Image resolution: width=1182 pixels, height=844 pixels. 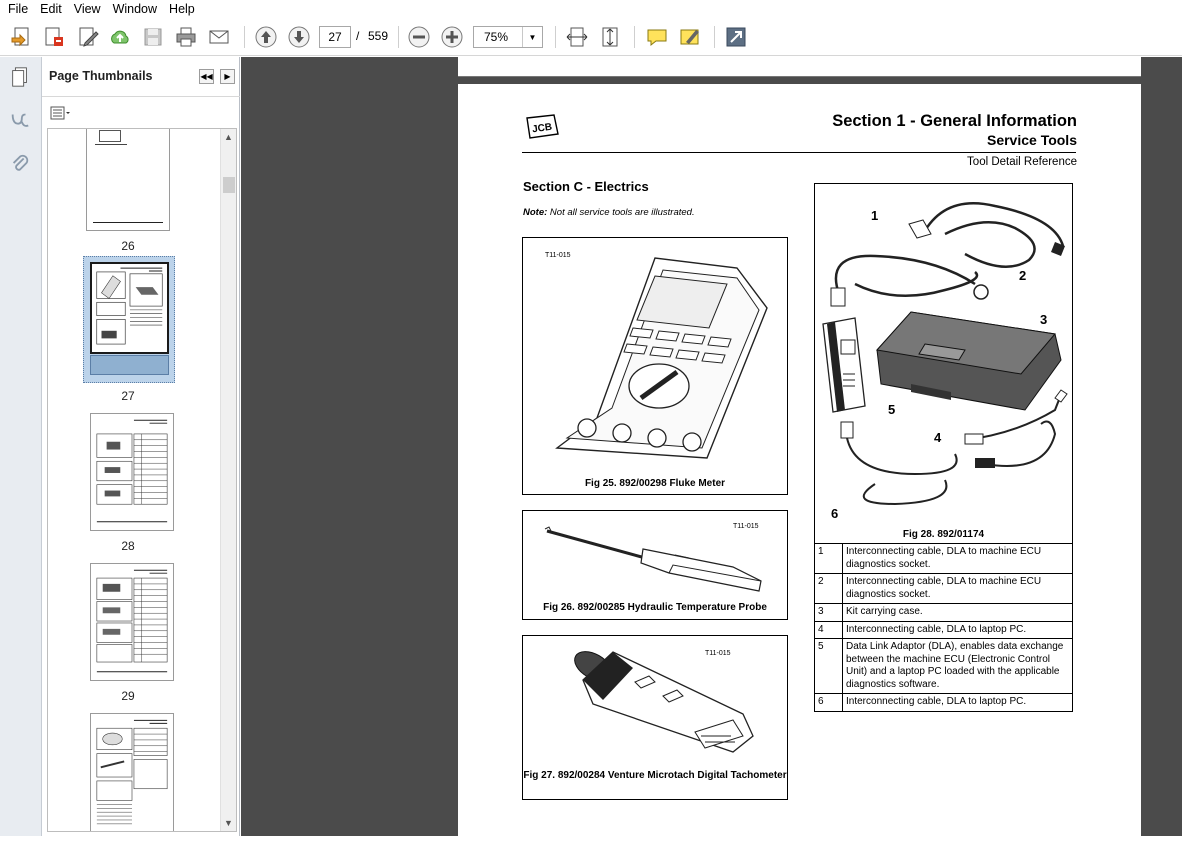 What do you see at coordinates (690, 37) in the screenshot?
I see `highlight-icon` at bounding box center [690, 37].